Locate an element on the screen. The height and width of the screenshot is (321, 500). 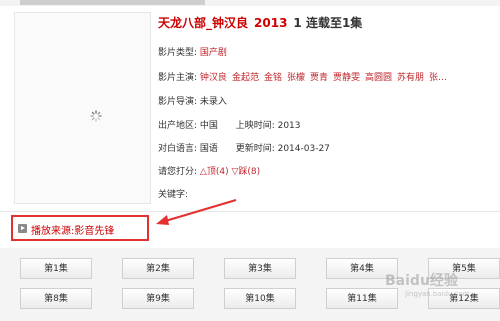
movie-title-row: 天龙八部_钟汉良 2013 1 连载至1集 is located at coordinates (260, 22).